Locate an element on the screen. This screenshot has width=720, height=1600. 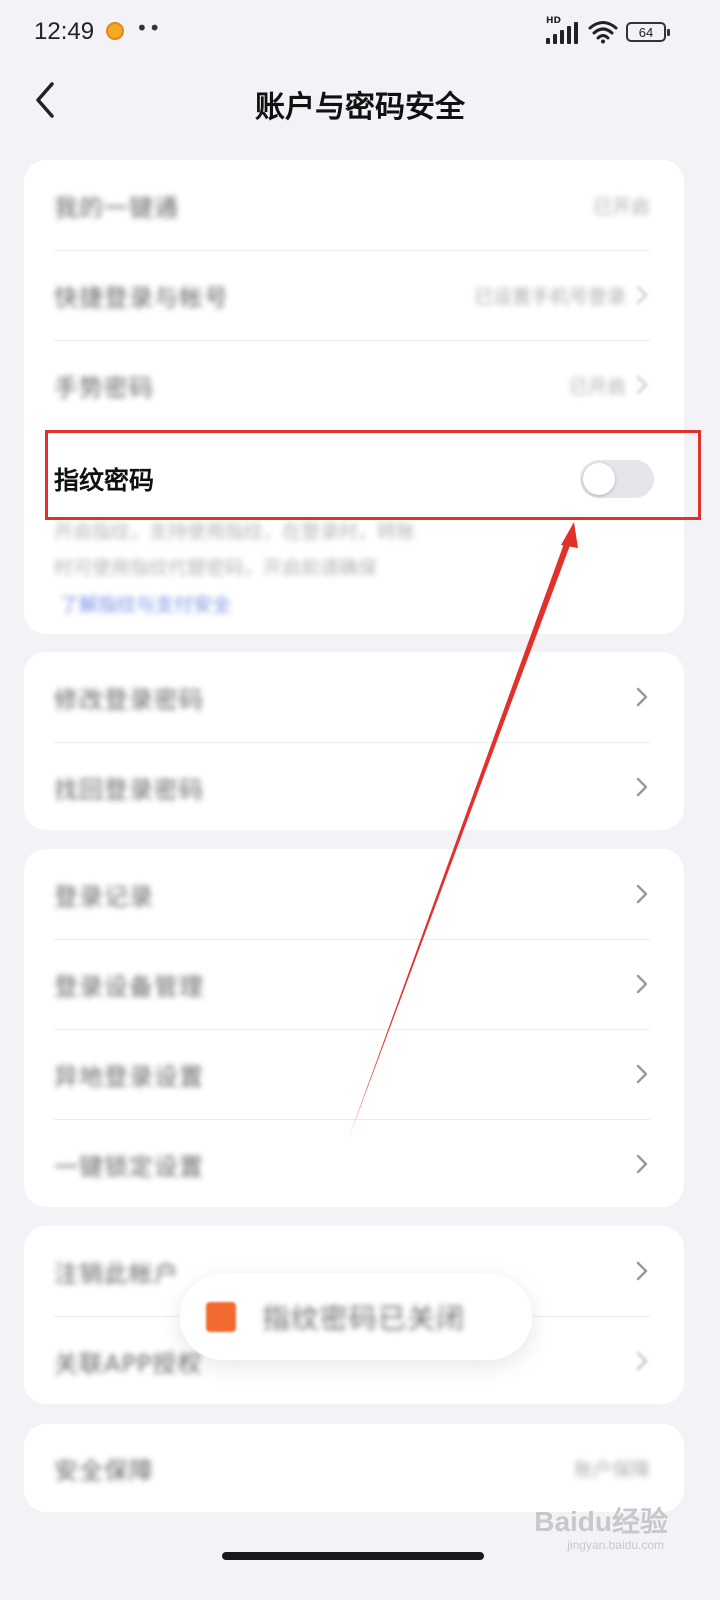
list-item: 安全保障 账户保障 is located at coordinates (354, 1468).